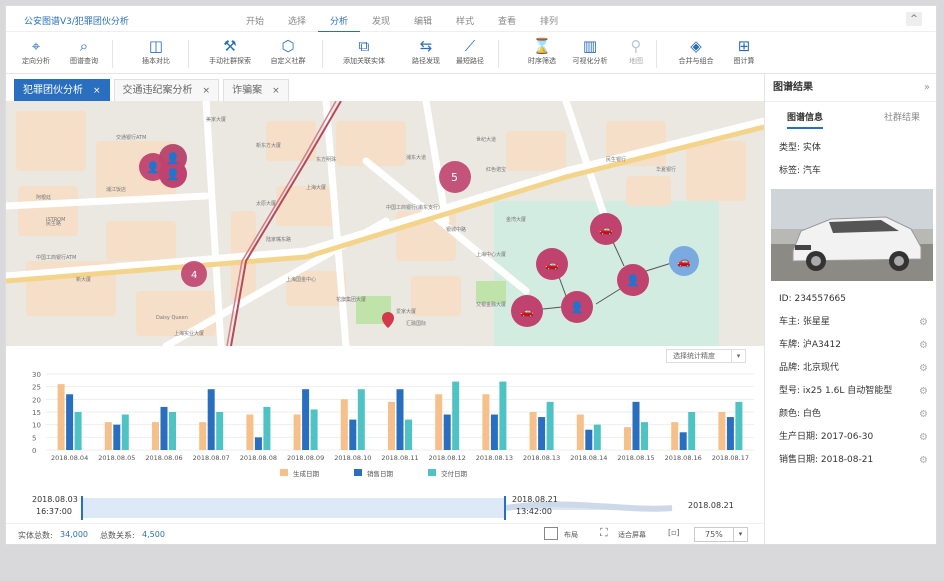  What do you see at coordinates (84, 51) in the screenshot?
I see `tool-search-button: ⌕ 图谱查询` at bounding box center [84, 51].